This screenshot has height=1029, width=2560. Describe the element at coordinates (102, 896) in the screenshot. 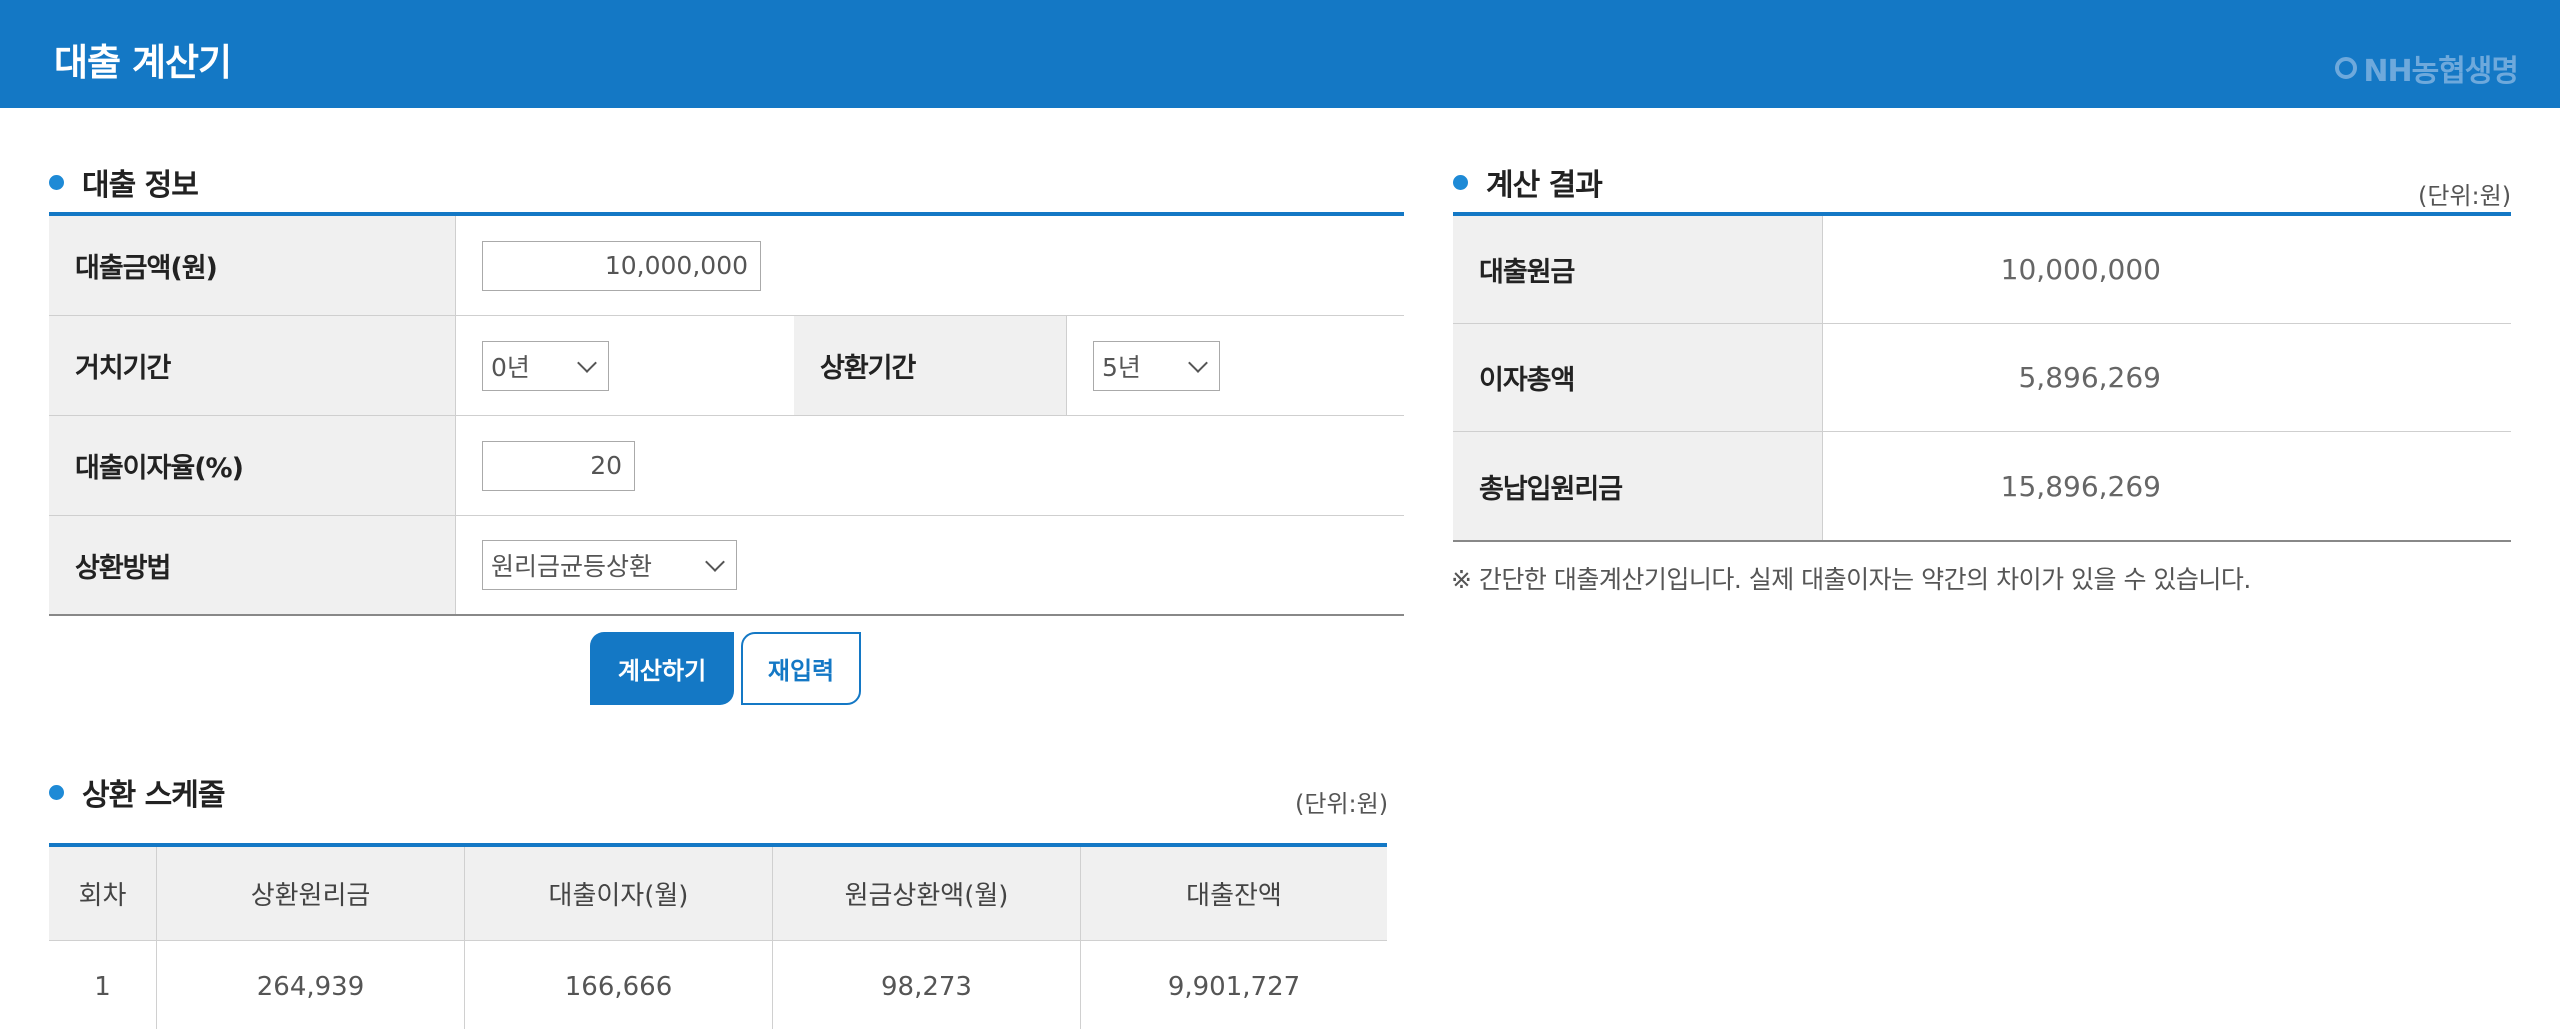

I see `column-header: 회차` at that location.